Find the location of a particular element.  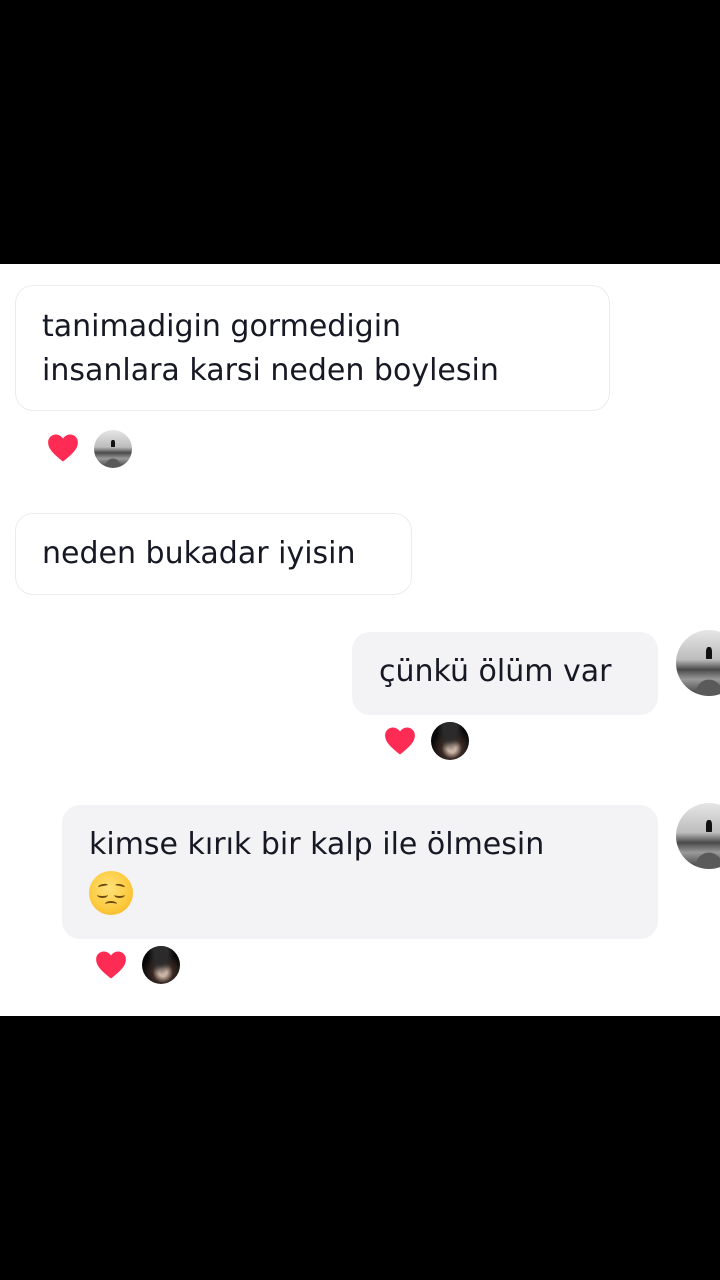

message-text: çünkü ölüm var is located at coordinates (495, 671).